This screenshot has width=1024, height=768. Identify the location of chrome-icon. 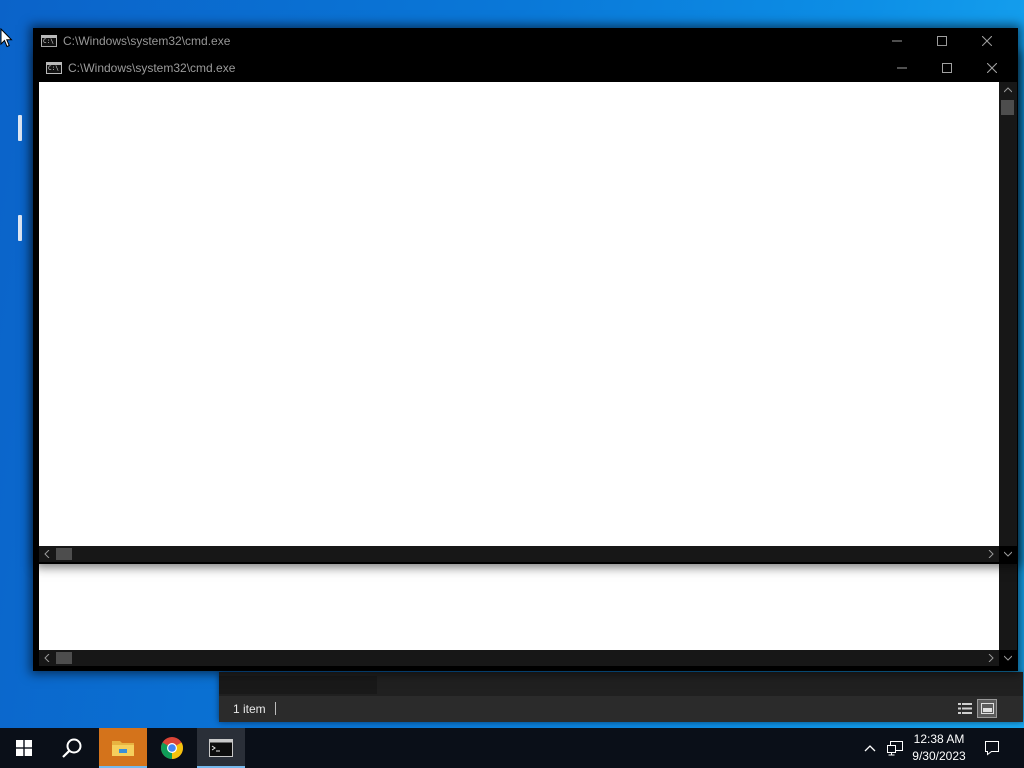
(172, 748).